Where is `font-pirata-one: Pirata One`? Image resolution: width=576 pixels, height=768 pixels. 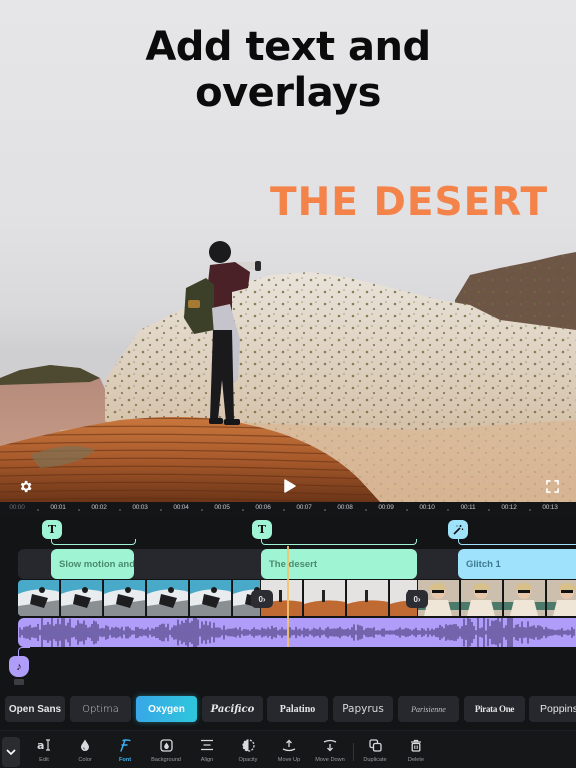
font-pirata-one: Pirata One is located at coordinates (494, 709).